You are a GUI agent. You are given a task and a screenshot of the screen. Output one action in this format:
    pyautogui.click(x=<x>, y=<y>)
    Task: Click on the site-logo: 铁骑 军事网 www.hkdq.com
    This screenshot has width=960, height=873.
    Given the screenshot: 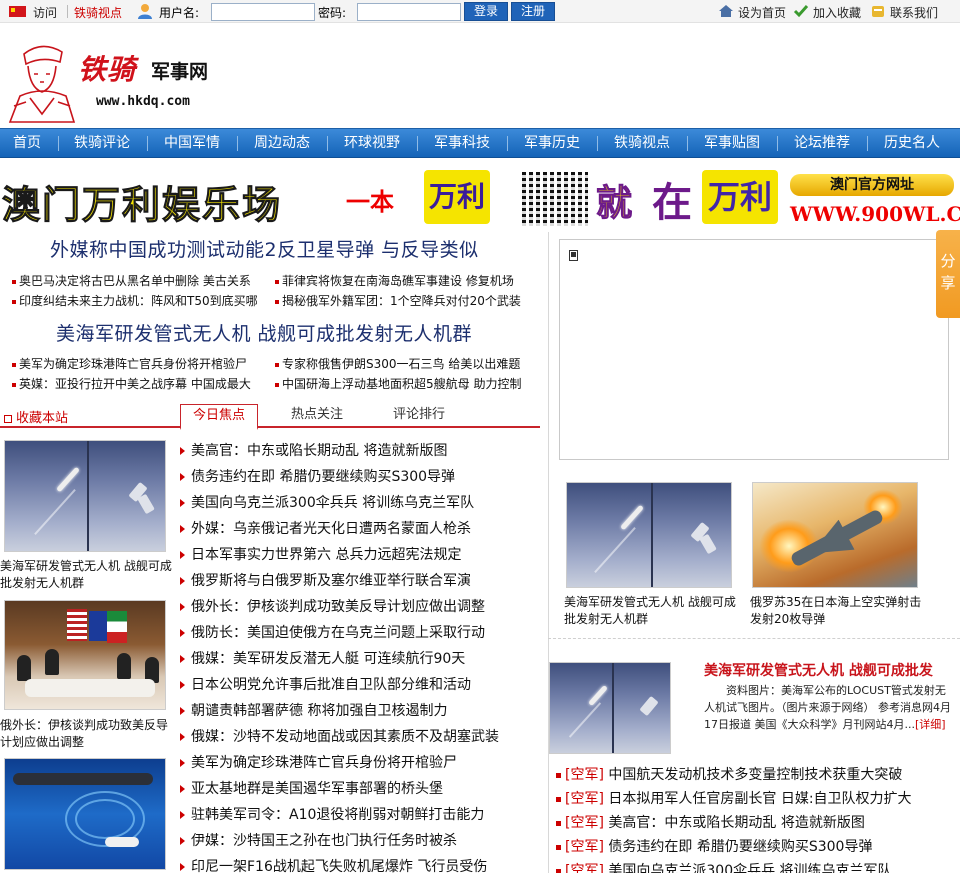 What is the action you would take?
    pyautogui.click(x=121, y=79)
    